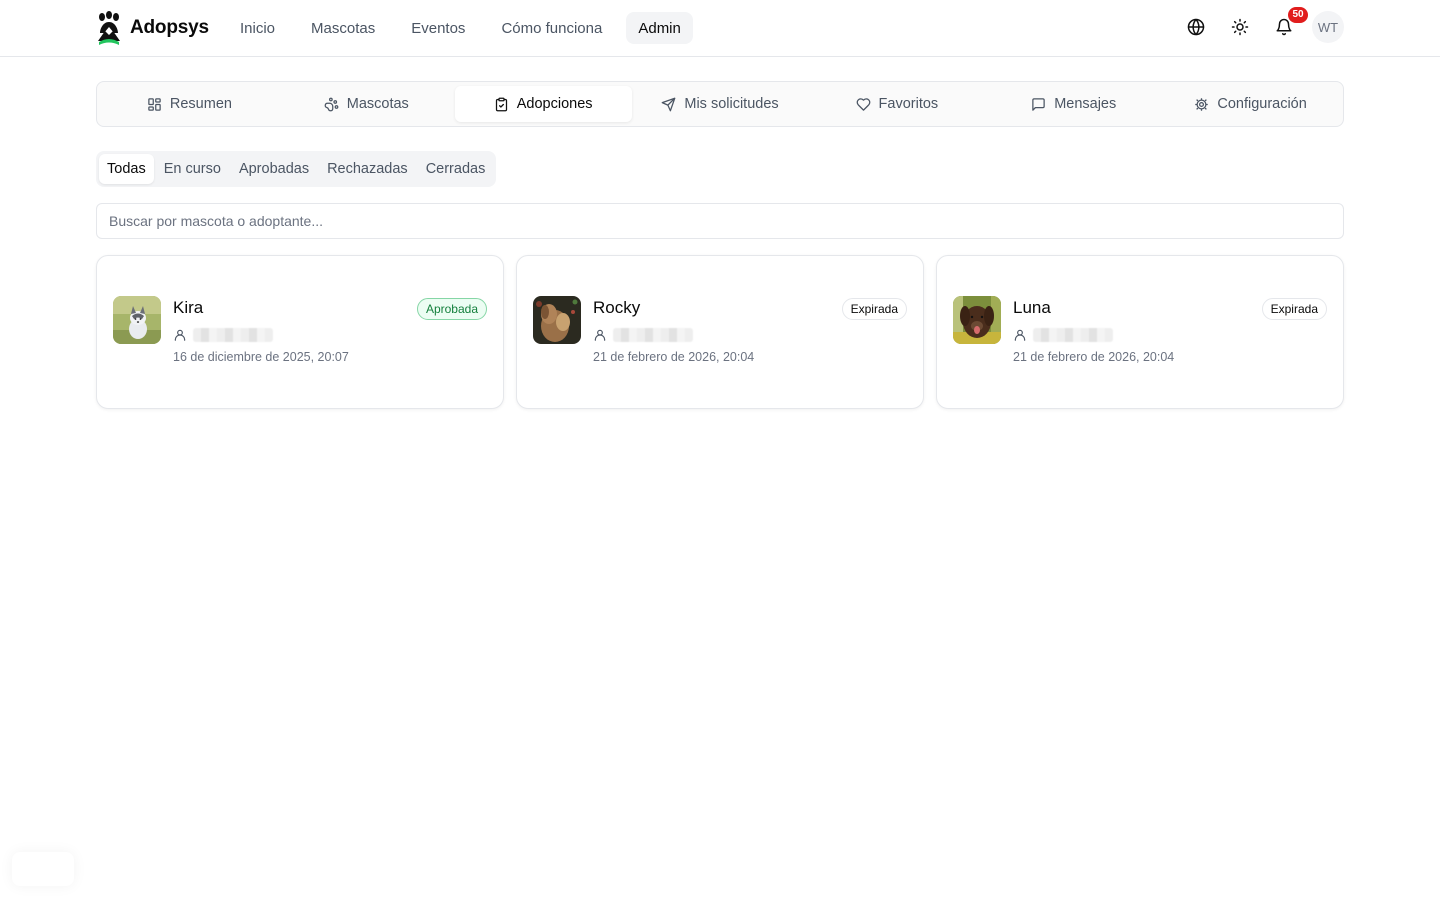  I want to click on message-square-icon, so click(1038, 104).